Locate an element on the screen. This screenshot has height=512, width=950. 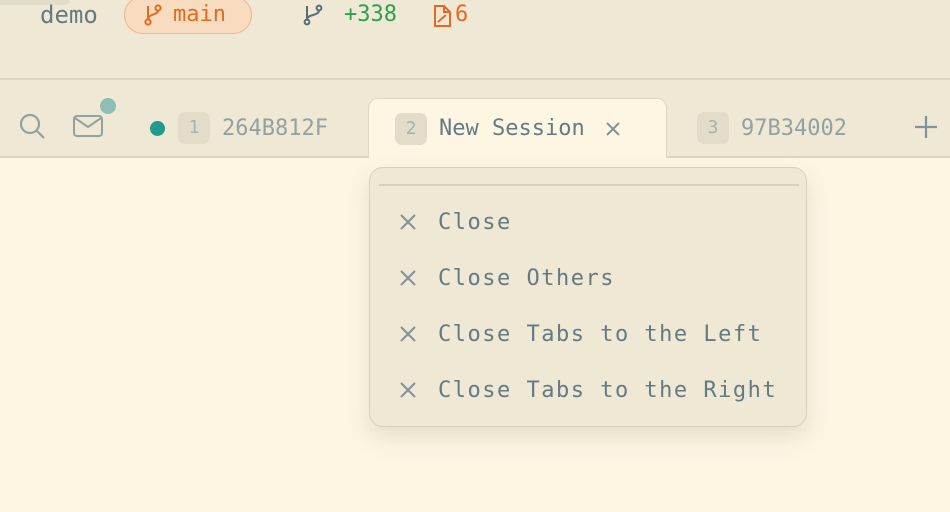
menu-item-close: Close is located at coordinates (588, 222).